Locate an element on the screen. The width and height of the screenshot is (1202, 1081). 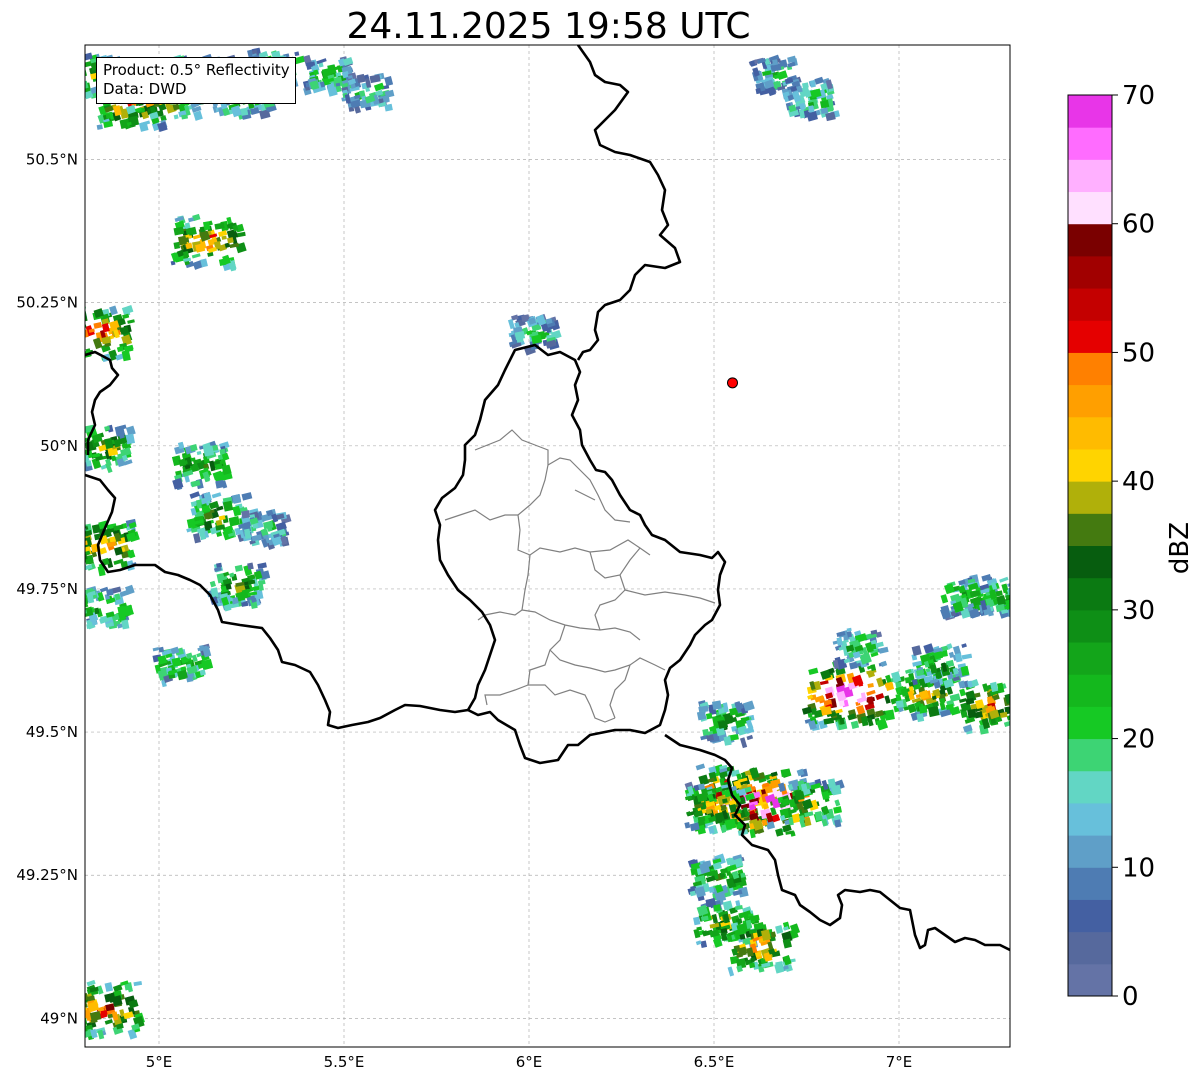
colorbar-tick-label: 40 is located at coordinates (1138, 482).